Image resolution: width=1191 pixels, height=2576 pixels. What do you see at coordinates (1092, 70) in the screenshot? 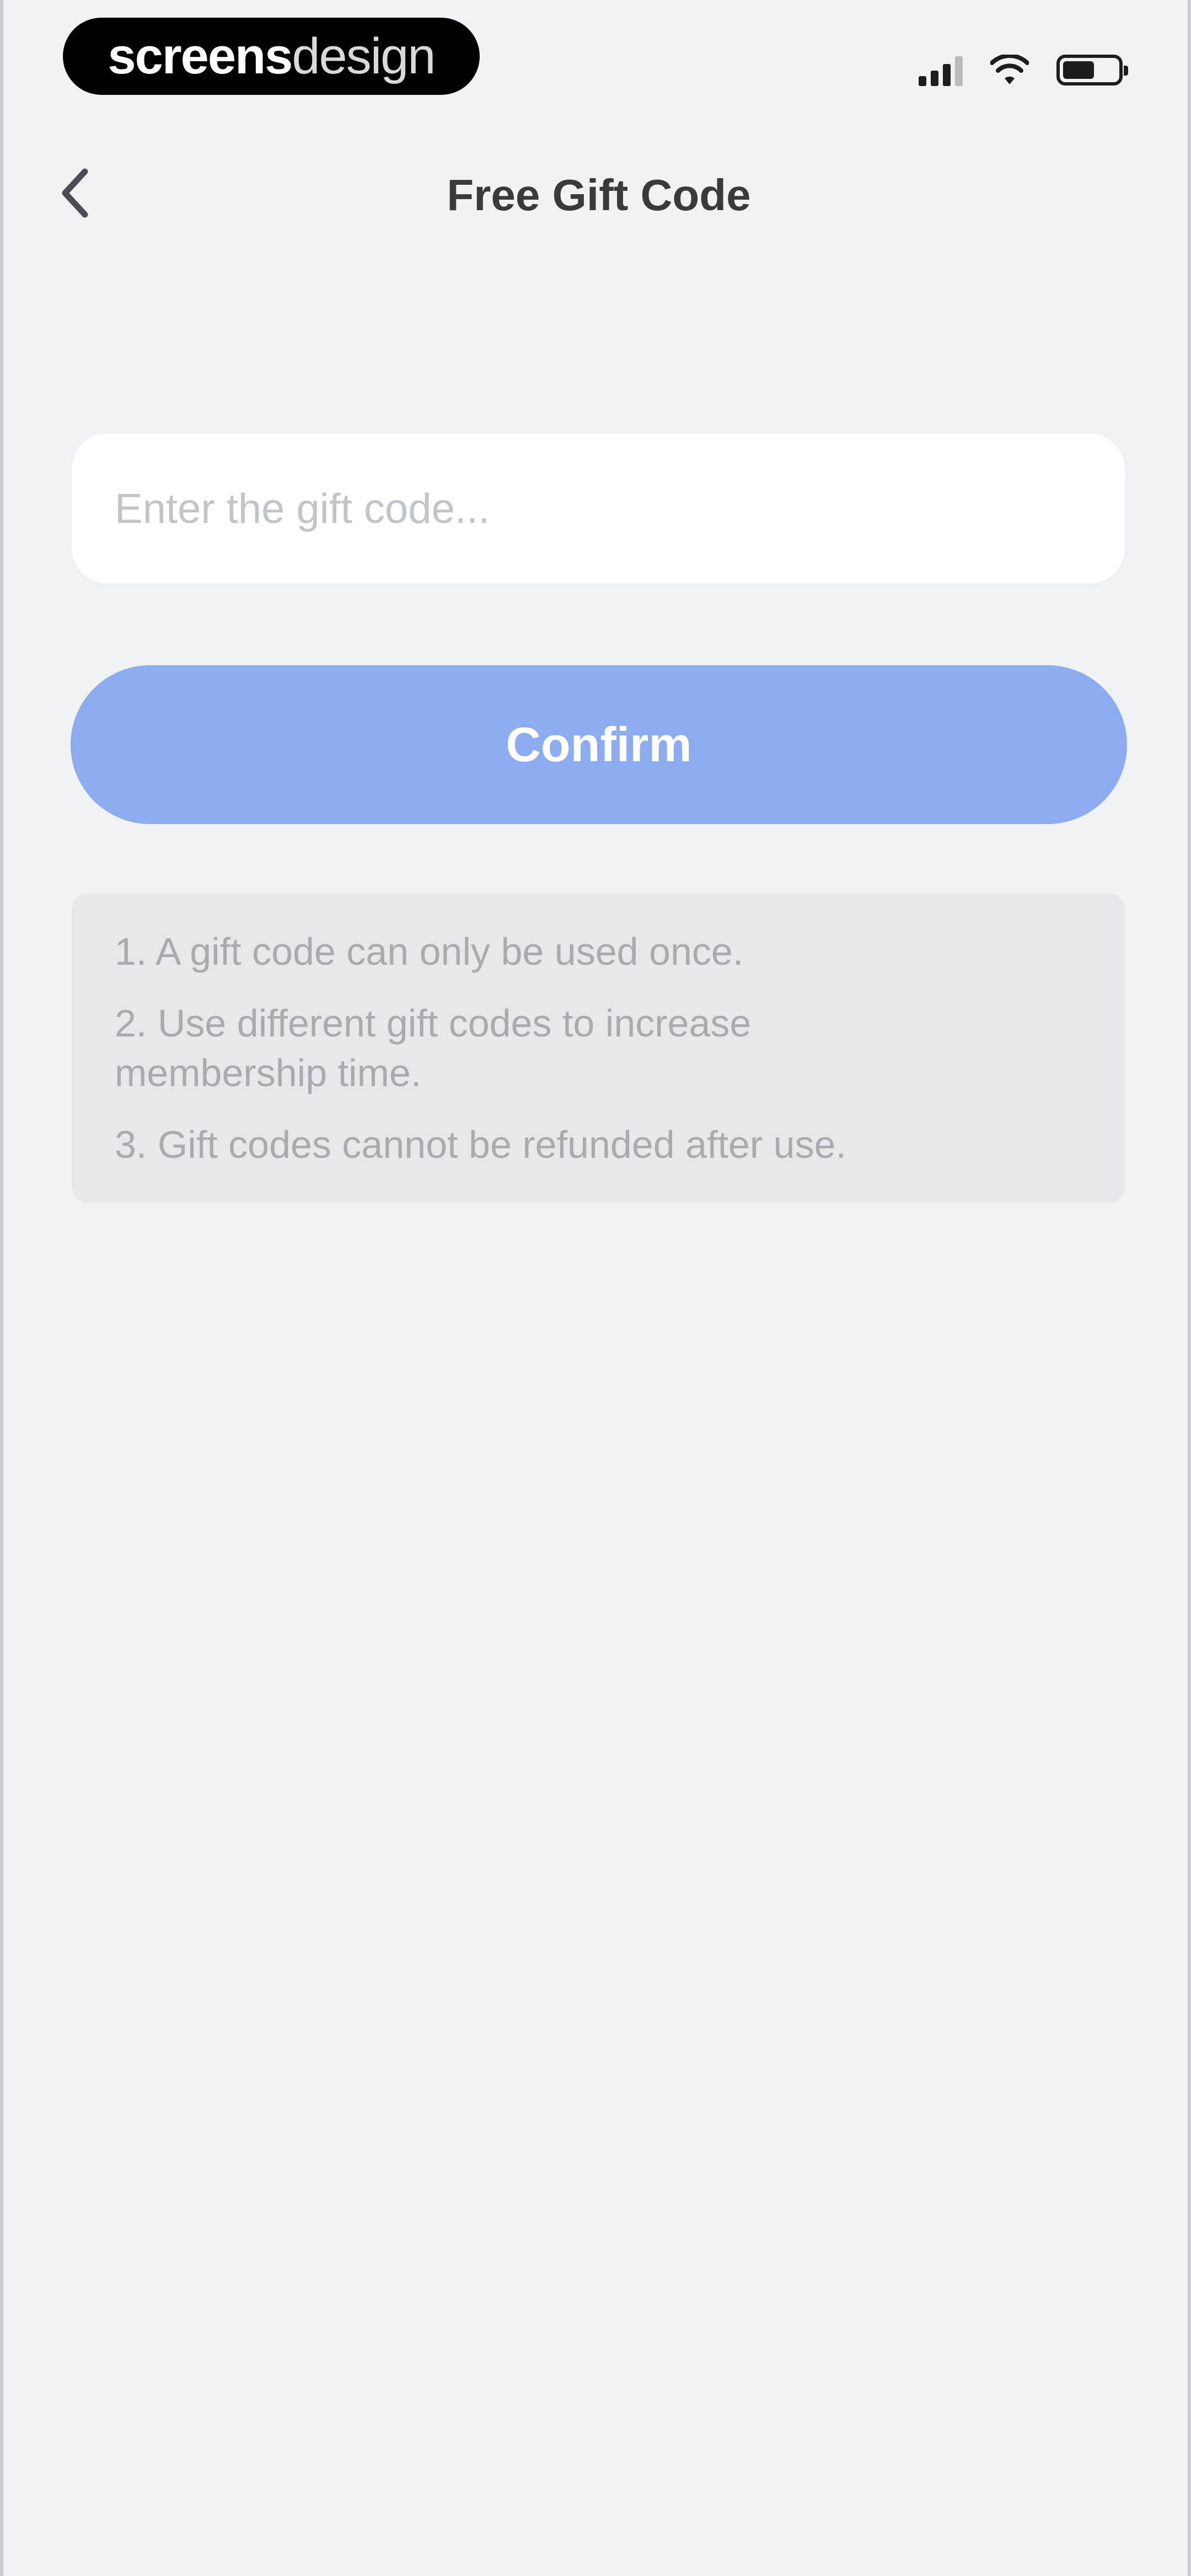
I see `battery-icon` at bounding box center [1092, 70].